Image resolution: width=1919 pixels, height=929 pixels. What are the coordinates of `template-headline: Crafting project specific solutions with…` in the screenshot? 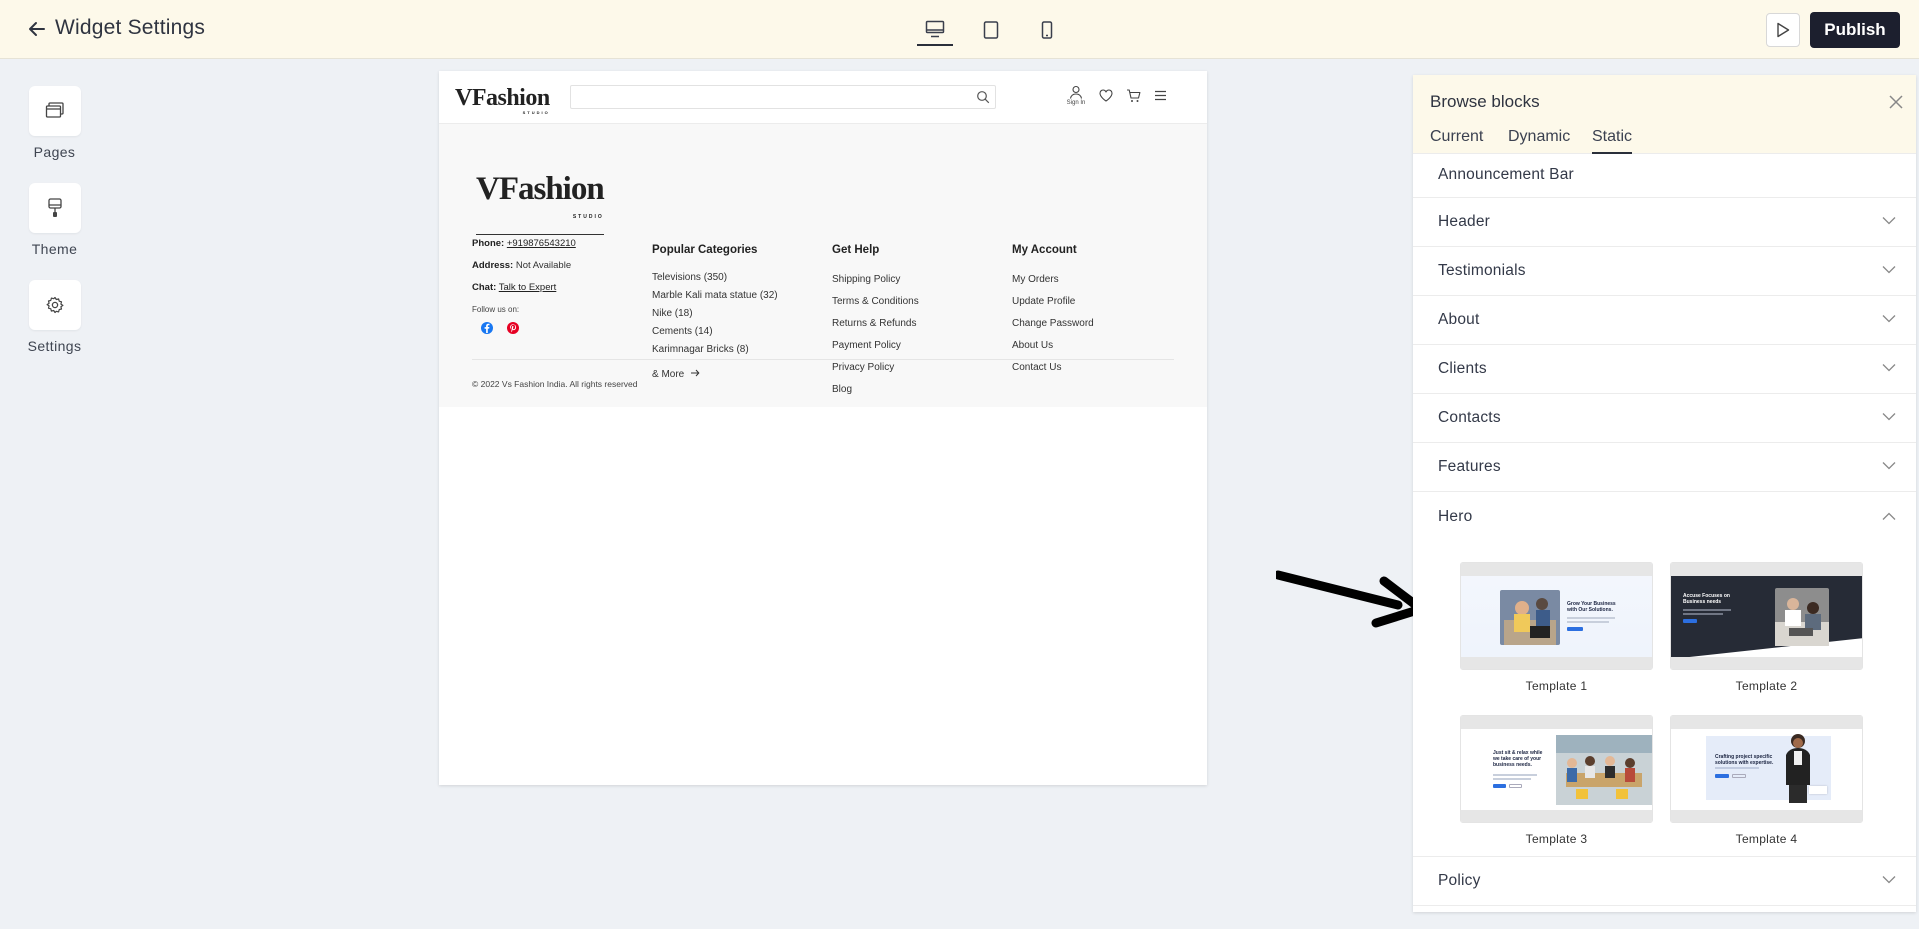 It's located at (1744, 760).